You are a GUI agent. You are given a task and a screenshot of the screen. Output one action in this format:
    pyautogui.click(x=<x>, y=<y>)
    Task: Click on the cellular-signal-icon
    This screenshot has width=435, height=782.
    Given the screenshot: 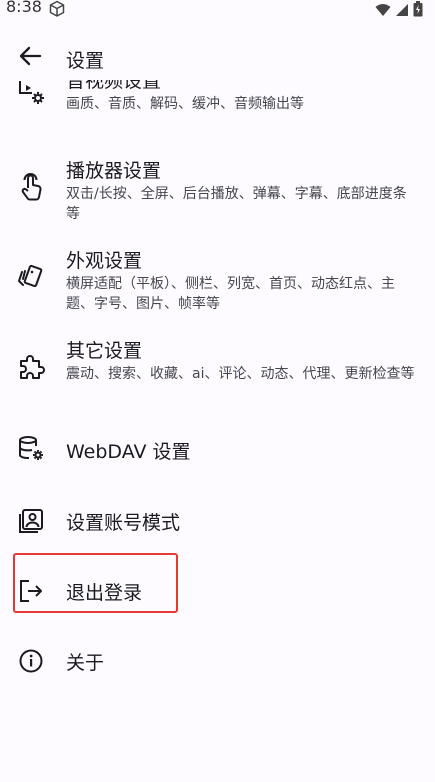 What is the action you would take?
    pyautogui.click(x=402, y=11)
    